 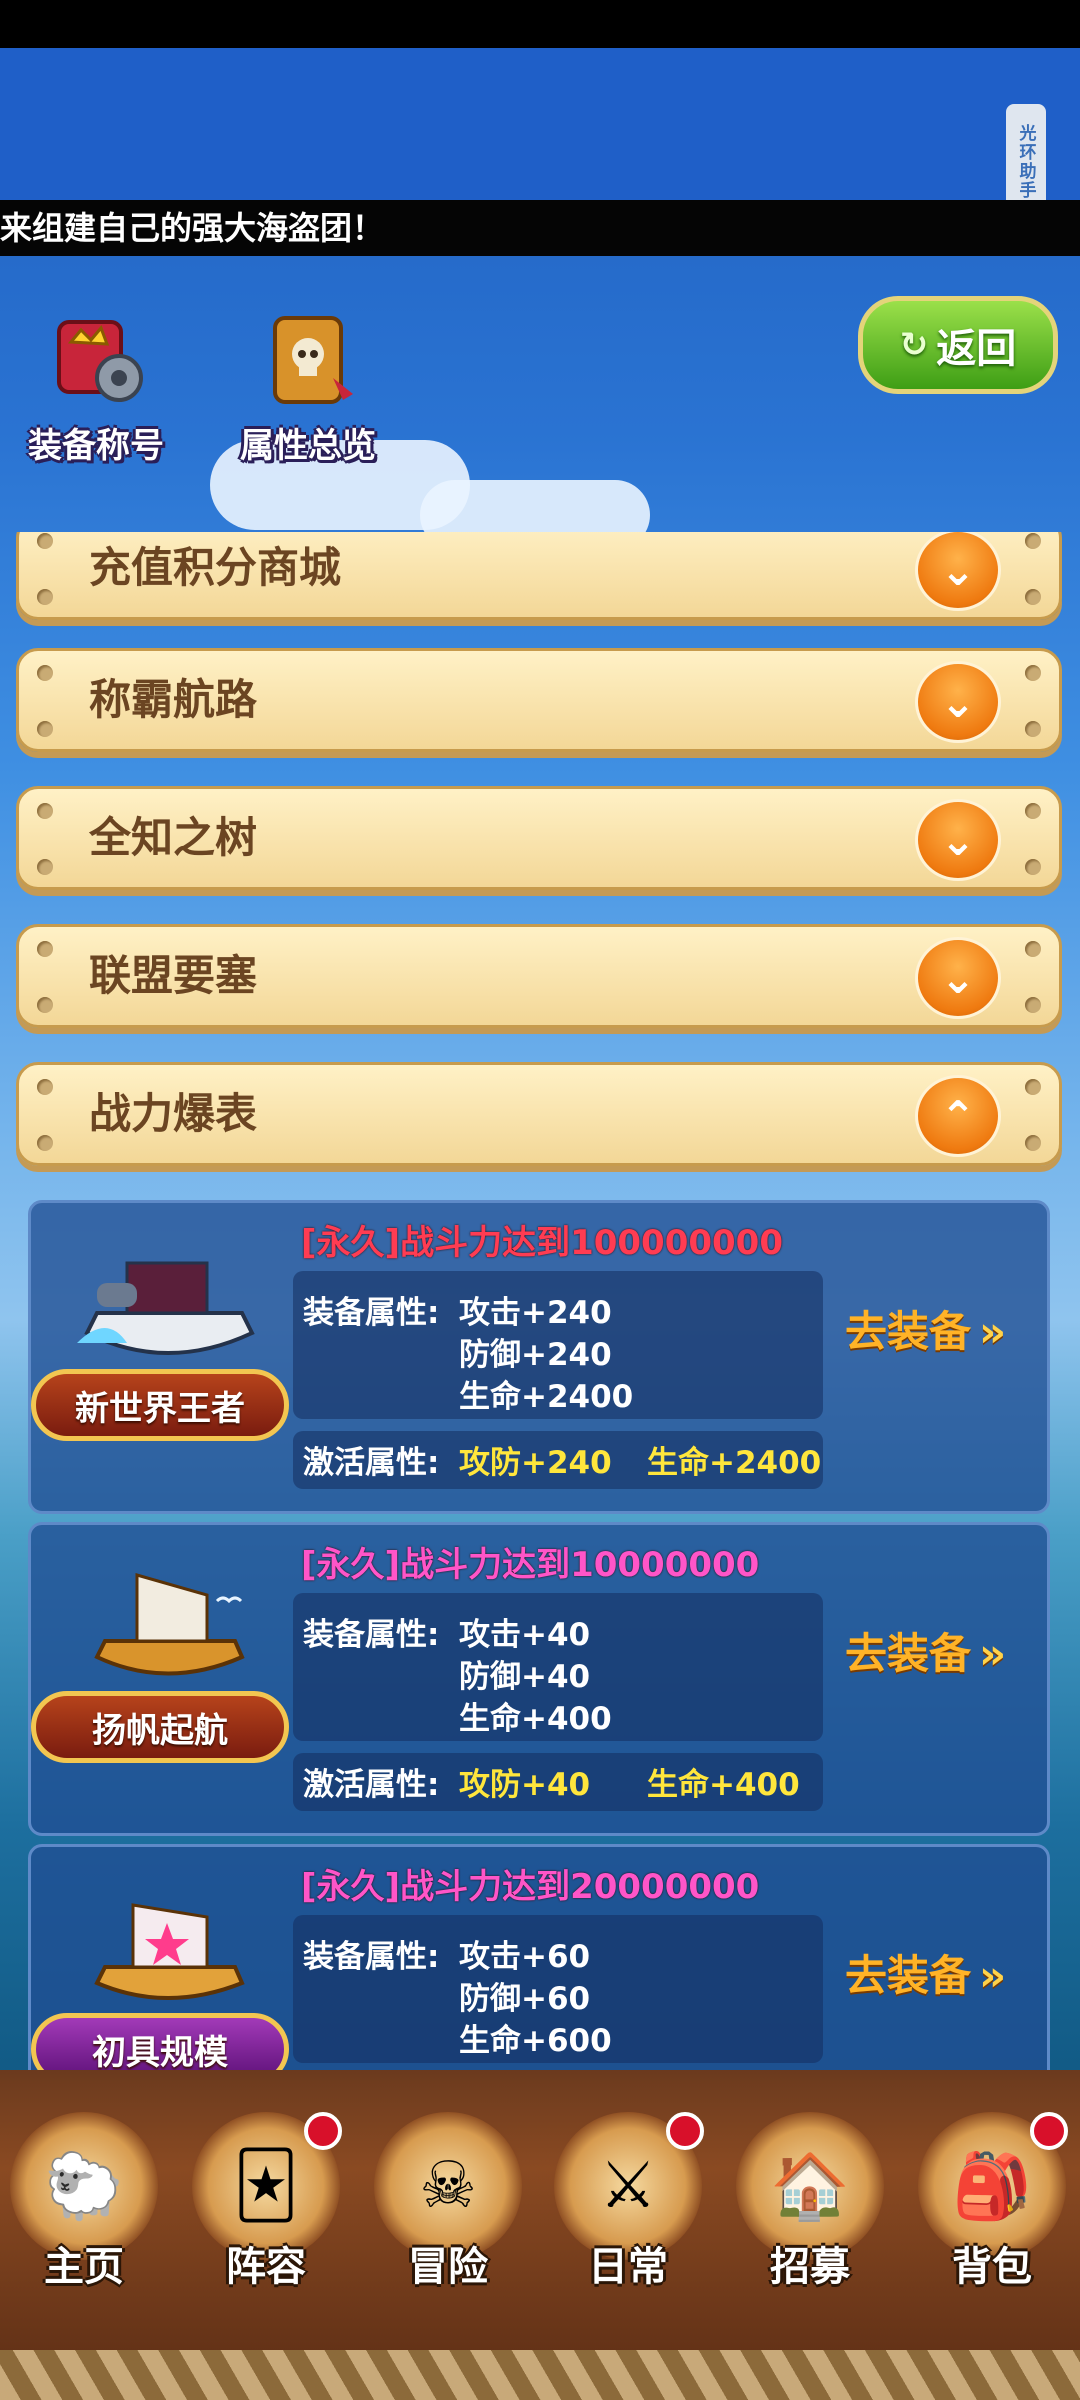 What do you see at coordinates (525, 1677) in the screenshot?
I see `stat-defense: 防御+40` at bounding box center [525, 1677].